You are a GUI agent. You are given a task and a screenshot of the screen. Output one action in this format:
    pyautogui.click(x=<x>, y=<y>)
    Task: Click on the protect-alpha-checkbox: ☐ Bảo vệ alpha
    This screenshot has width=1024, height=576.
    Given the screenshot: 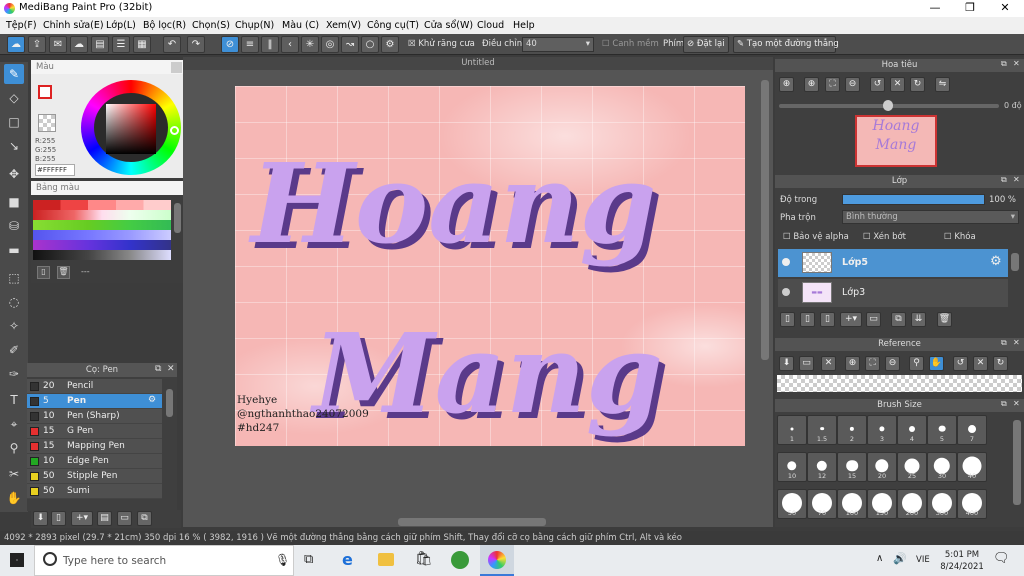 What is the action you would take?
    pyautogui.click(x=816, y=237)
    